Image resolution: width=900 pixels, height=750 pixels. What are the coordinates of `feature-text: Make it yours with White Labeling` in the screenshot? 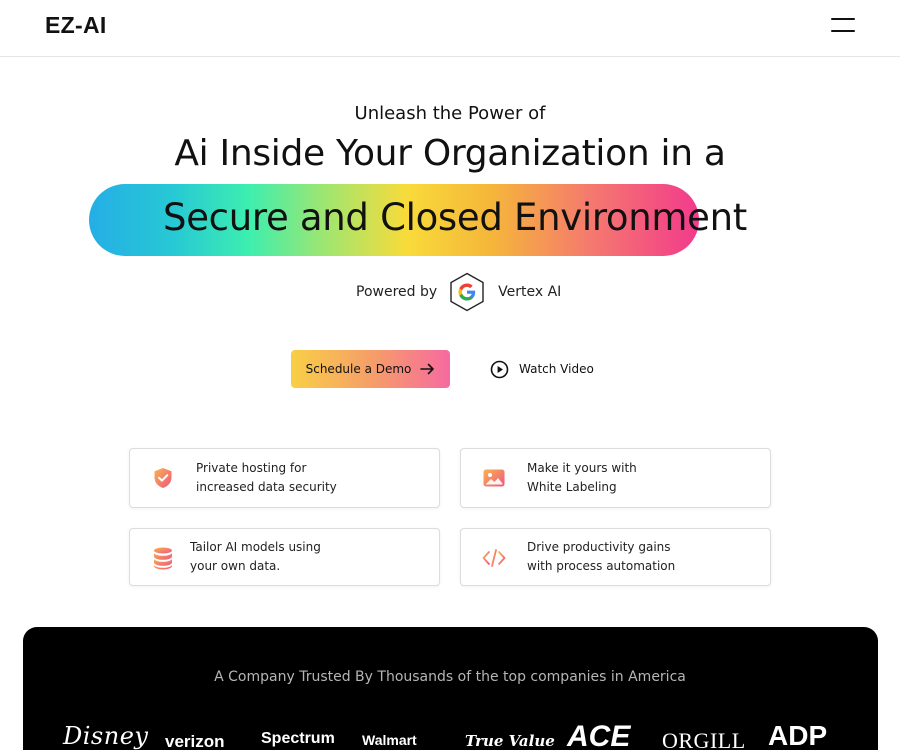 It's located at (582, 478).